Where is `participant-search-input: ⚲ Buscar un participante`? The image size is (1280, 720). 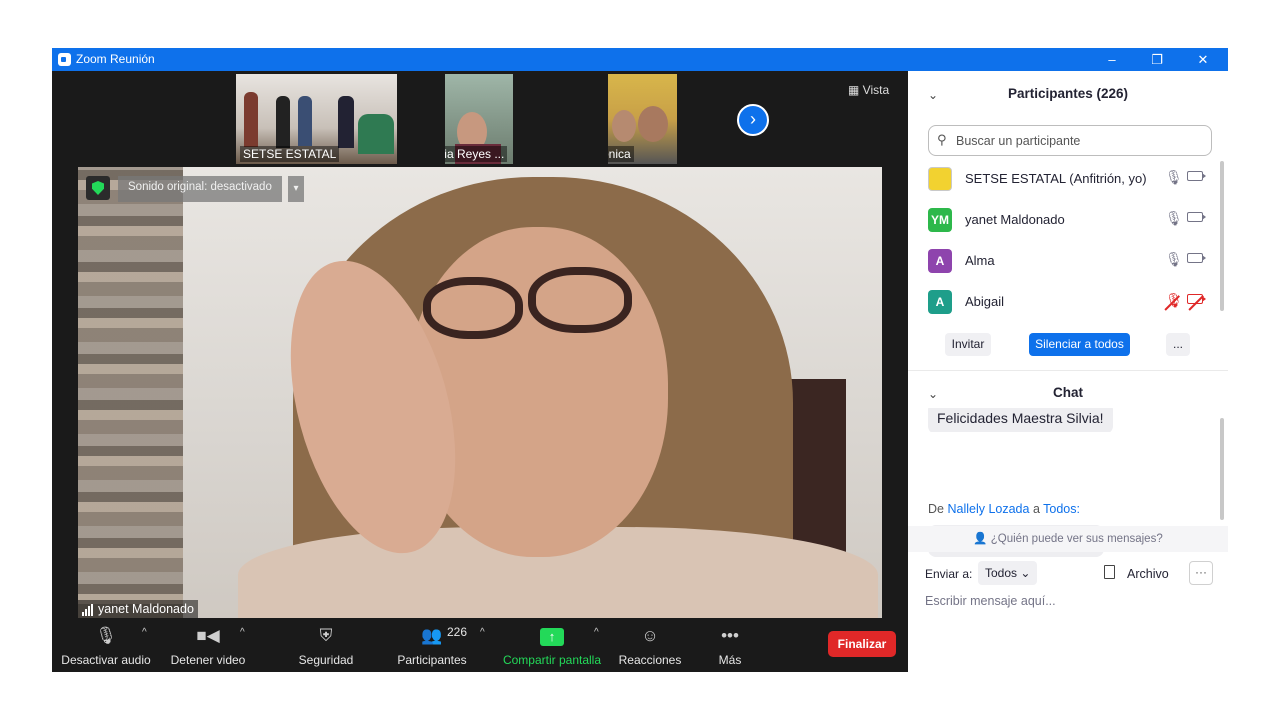
participant-search-input: ⚲ Buscar un participante is located at coordinates (1070, 140).